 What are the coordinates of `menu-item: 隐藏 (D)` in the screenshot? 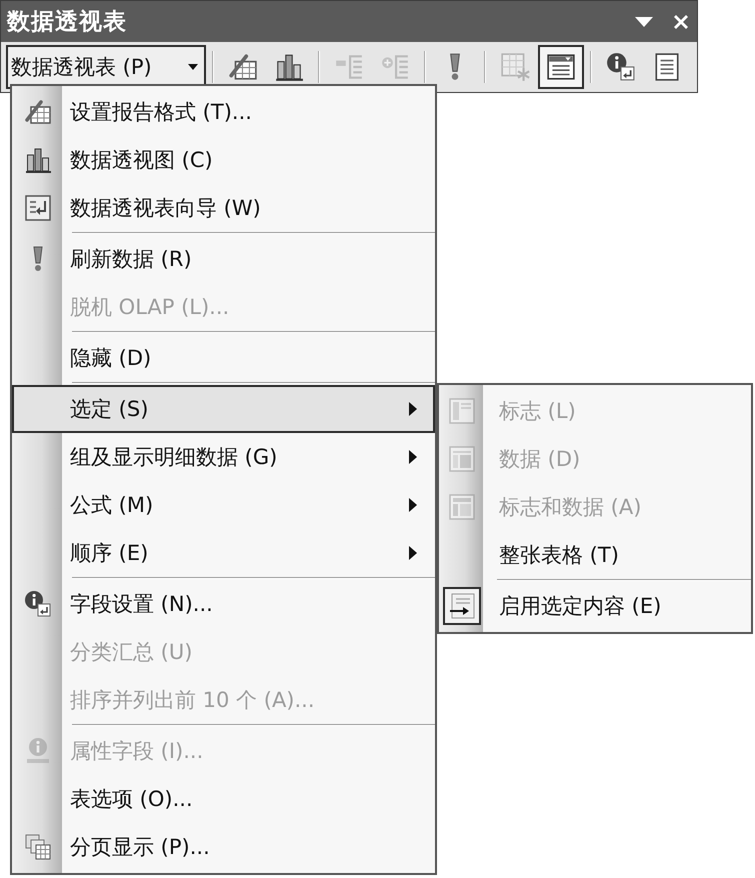 It's located at (223, 358).